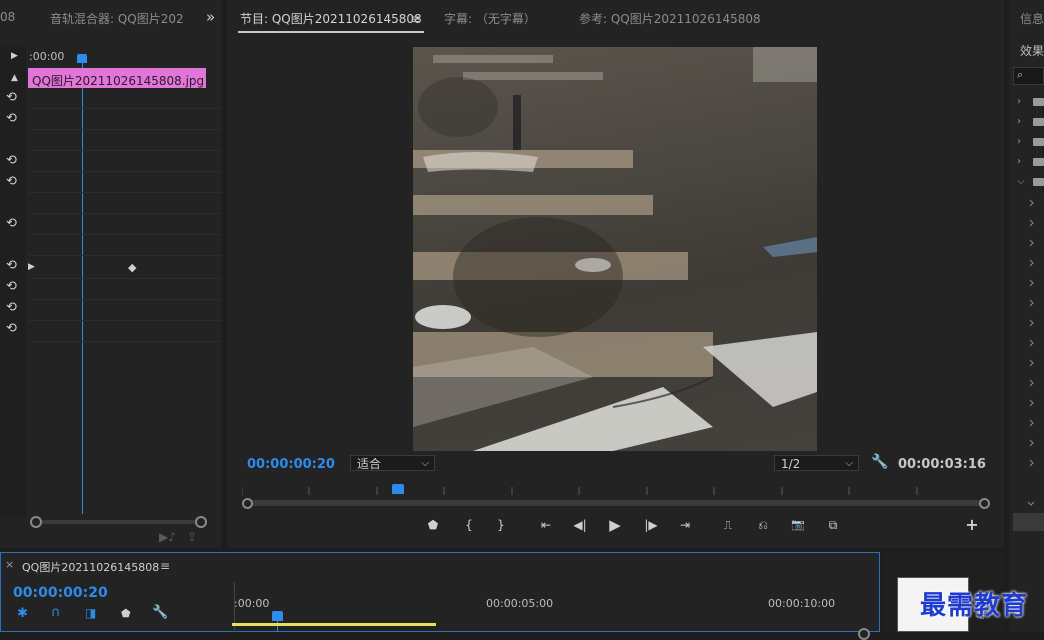 Image resolution: width=1044 pixels, height=640 pixels. Describe the element at coordinates (791, 464) in the screenshot. I see `resolution-value: 1/2` at that location.